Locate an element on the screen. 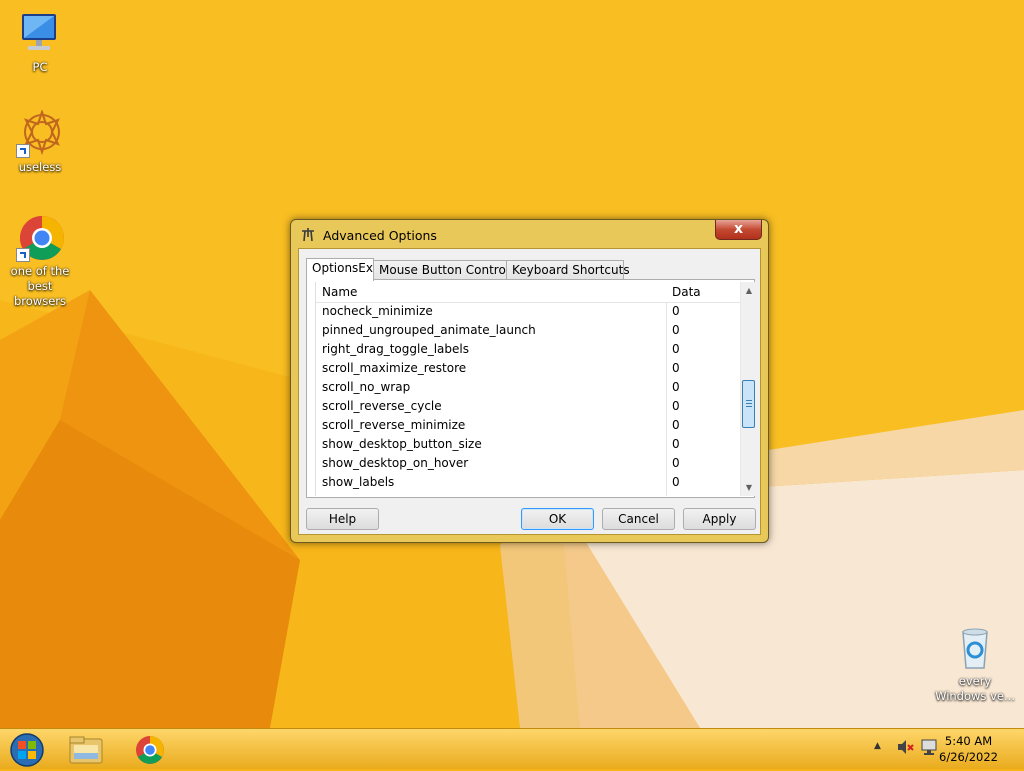 The image size is (1024, 771). dialog-title: Advanced Options is located at coordinates (380, 235).